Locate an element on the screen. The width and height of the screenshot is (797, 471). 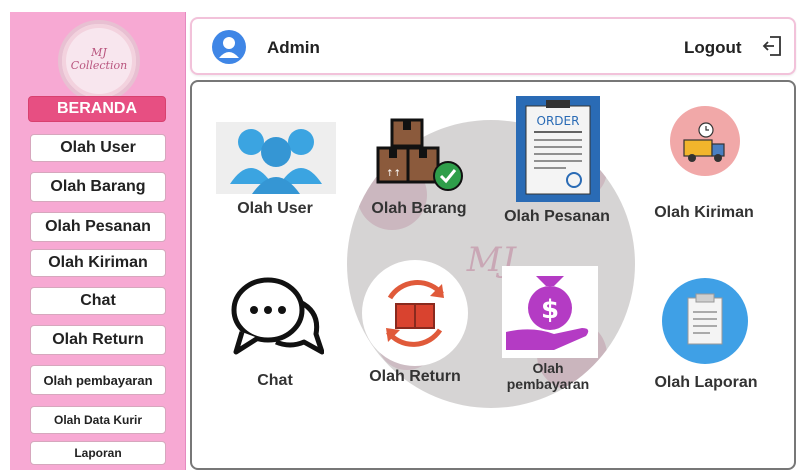
order-clipboard-icon: ORDER is located at coordinates (558, 149).